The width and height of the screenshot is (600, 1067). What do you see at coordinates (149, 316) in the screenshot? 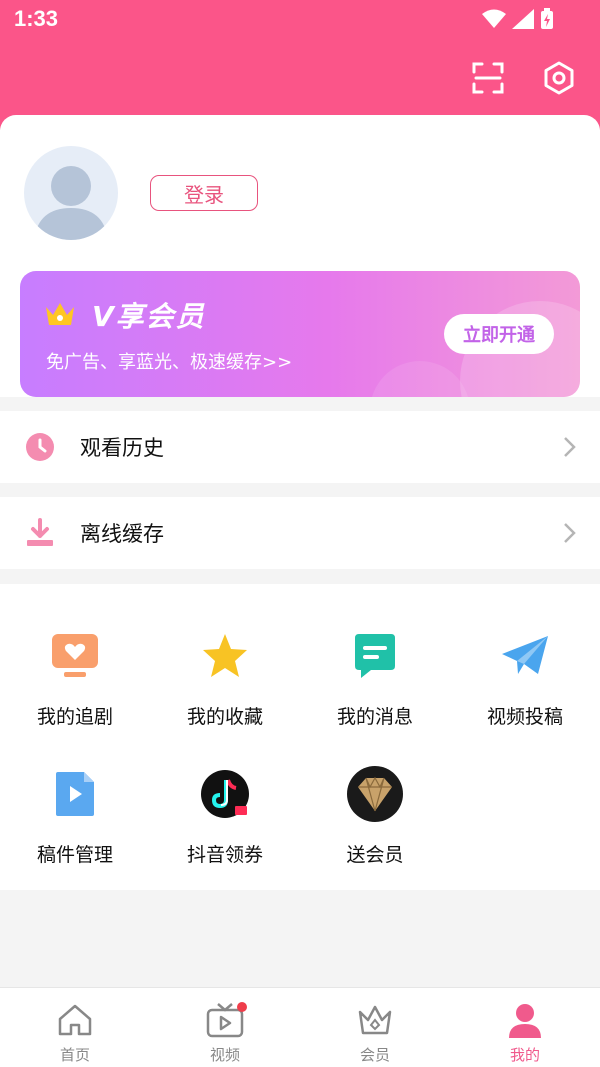
I see `vip-title: V享会员` at bounding box center [149, 316].